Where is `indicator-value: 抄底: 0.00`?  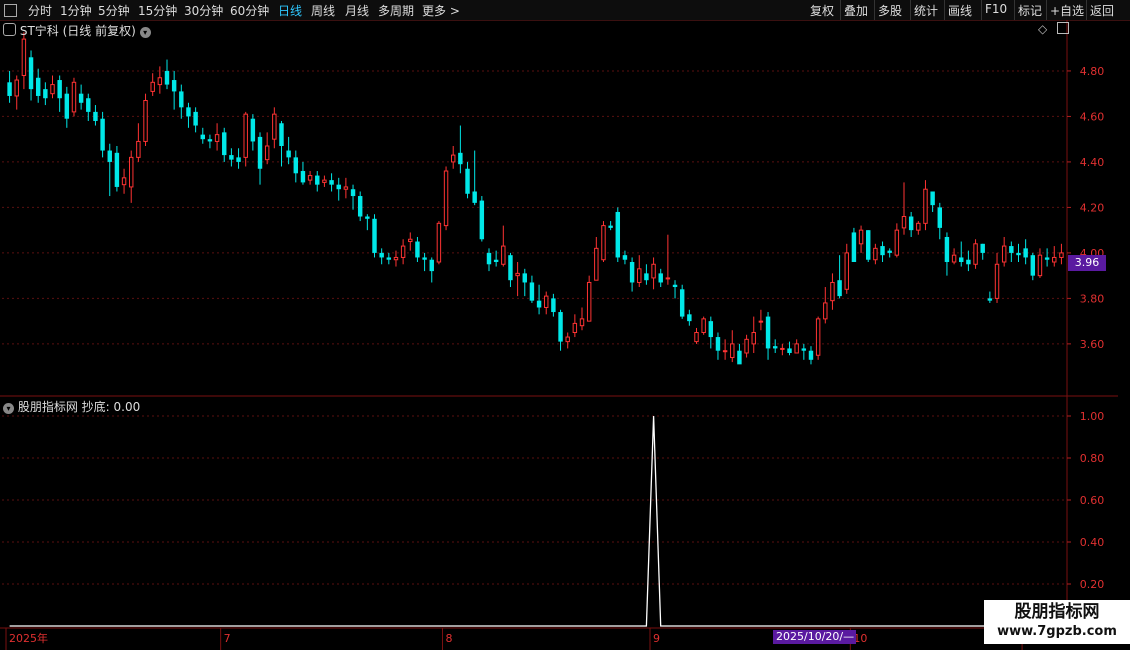 indicator-value: 抄底: 0.00 is located at coordinates (111, 407).